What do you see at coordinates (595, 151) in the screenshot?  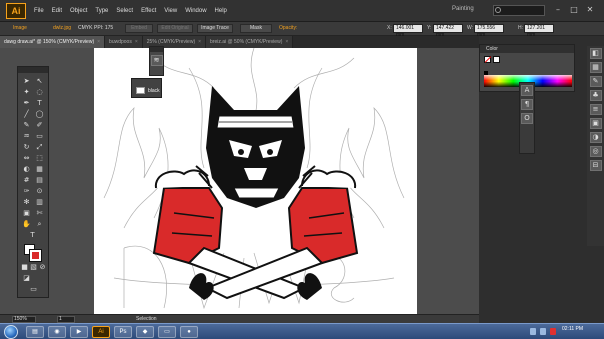 I see `appearance-icon: ◎` at bounding box center [595, 151].